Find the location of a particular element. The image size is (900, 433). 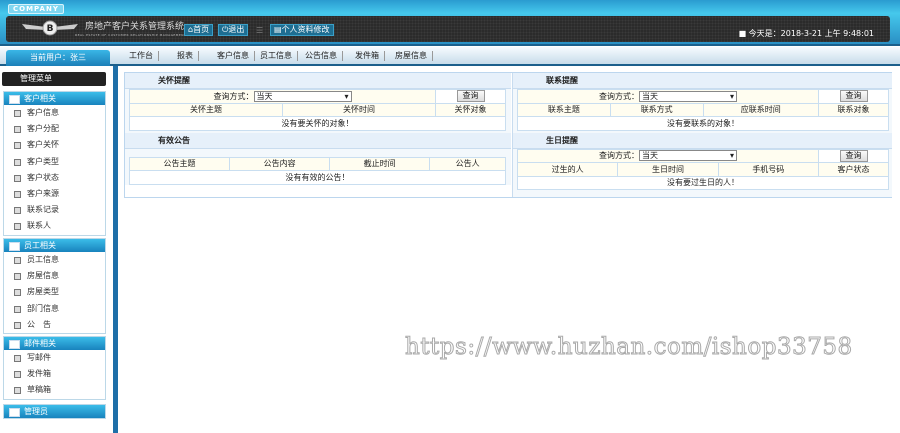

col-header: 过生的人 is located at coordinates (567, 169).